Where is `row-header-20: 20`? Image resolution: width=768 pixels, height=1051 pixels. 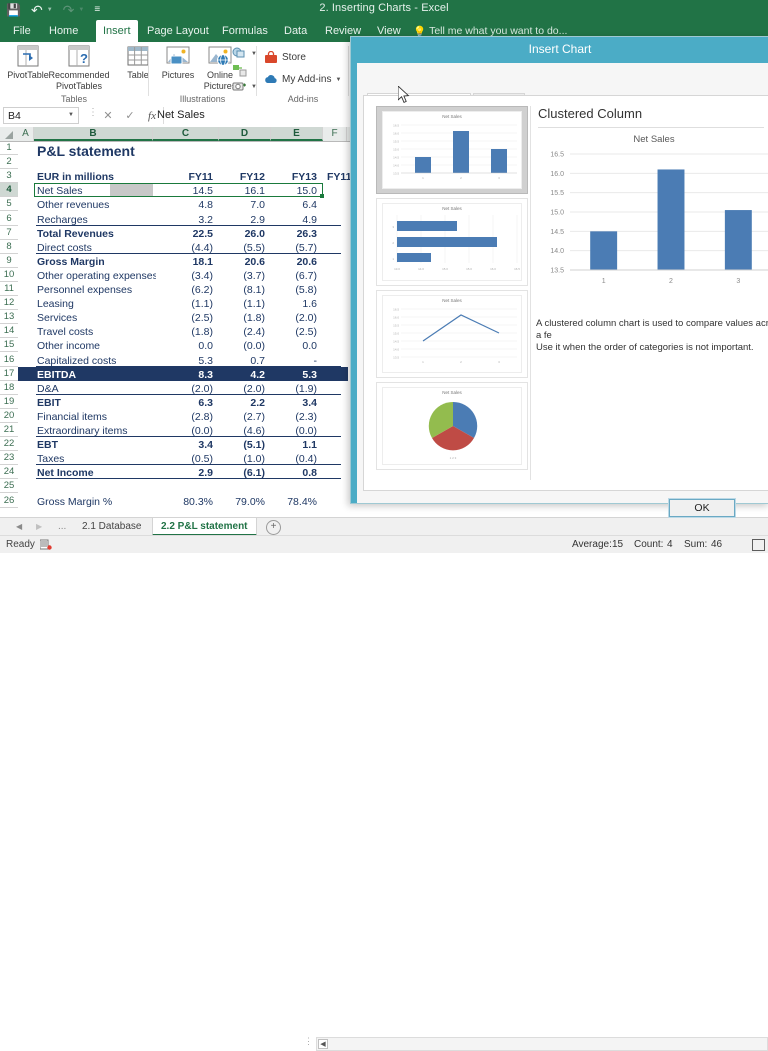 row-header-20: 20 is located at coordinates (9, 416).